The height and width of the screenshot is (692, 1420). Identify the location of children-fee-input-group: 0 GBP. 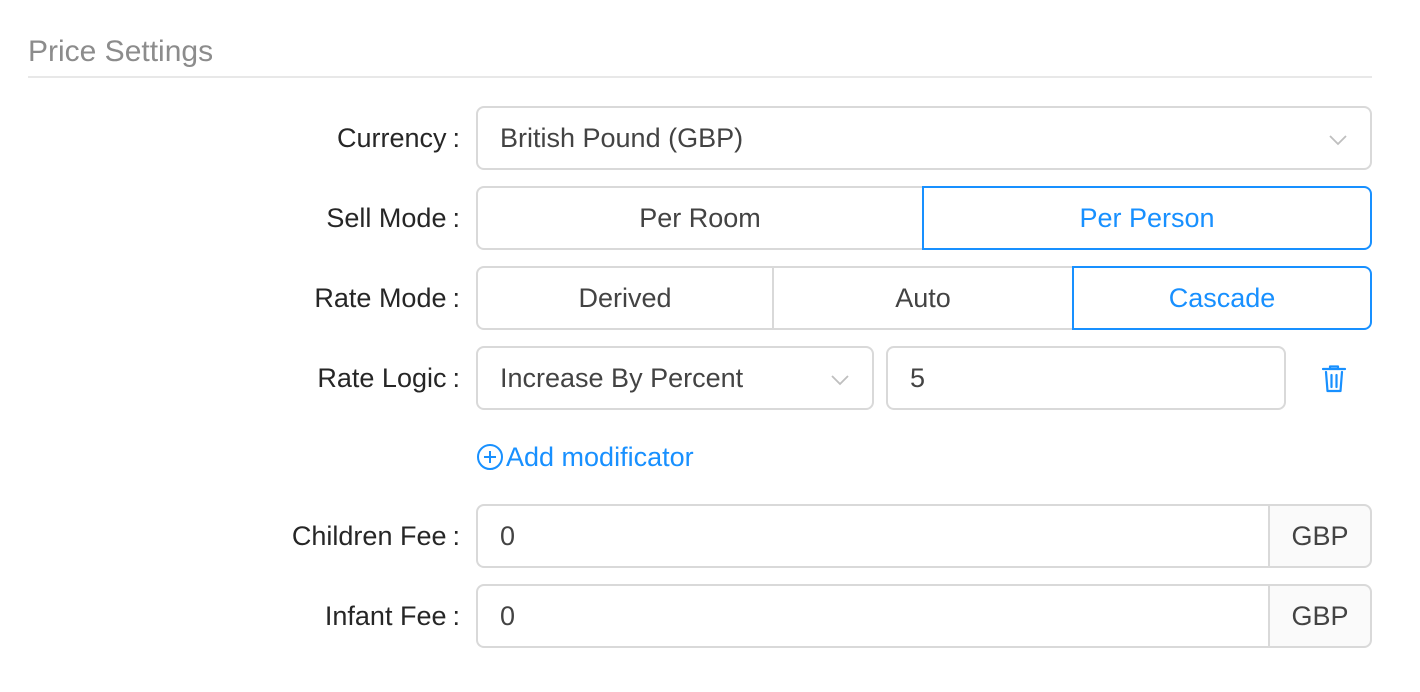
(924, 536).